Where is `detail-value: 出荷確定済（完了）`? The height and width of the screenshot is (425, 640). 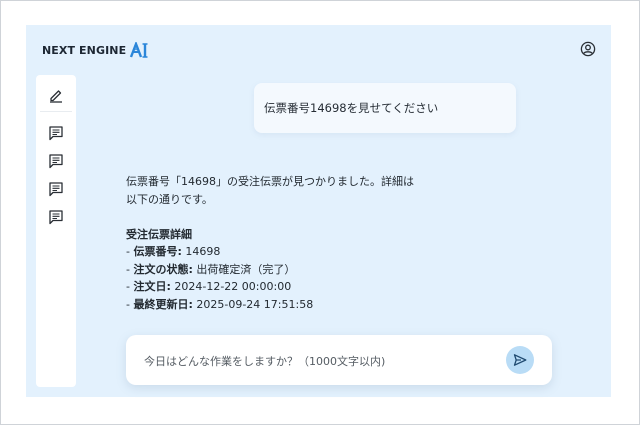 detail-value: 出荷確定済（完了） is located at coordinates (246, 269).